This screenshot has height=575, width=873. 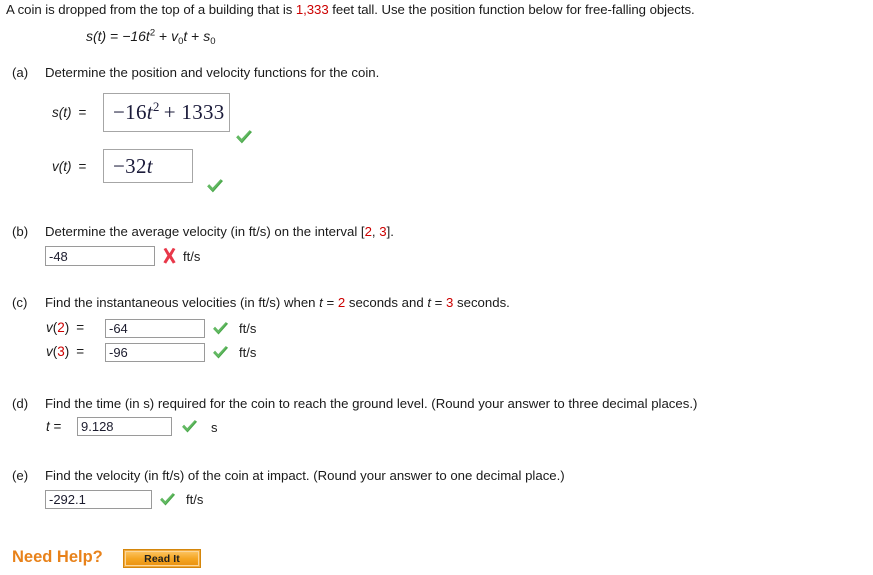 I want to click on part-c-row-0-close-paren: ), so click(x=67, y=327).